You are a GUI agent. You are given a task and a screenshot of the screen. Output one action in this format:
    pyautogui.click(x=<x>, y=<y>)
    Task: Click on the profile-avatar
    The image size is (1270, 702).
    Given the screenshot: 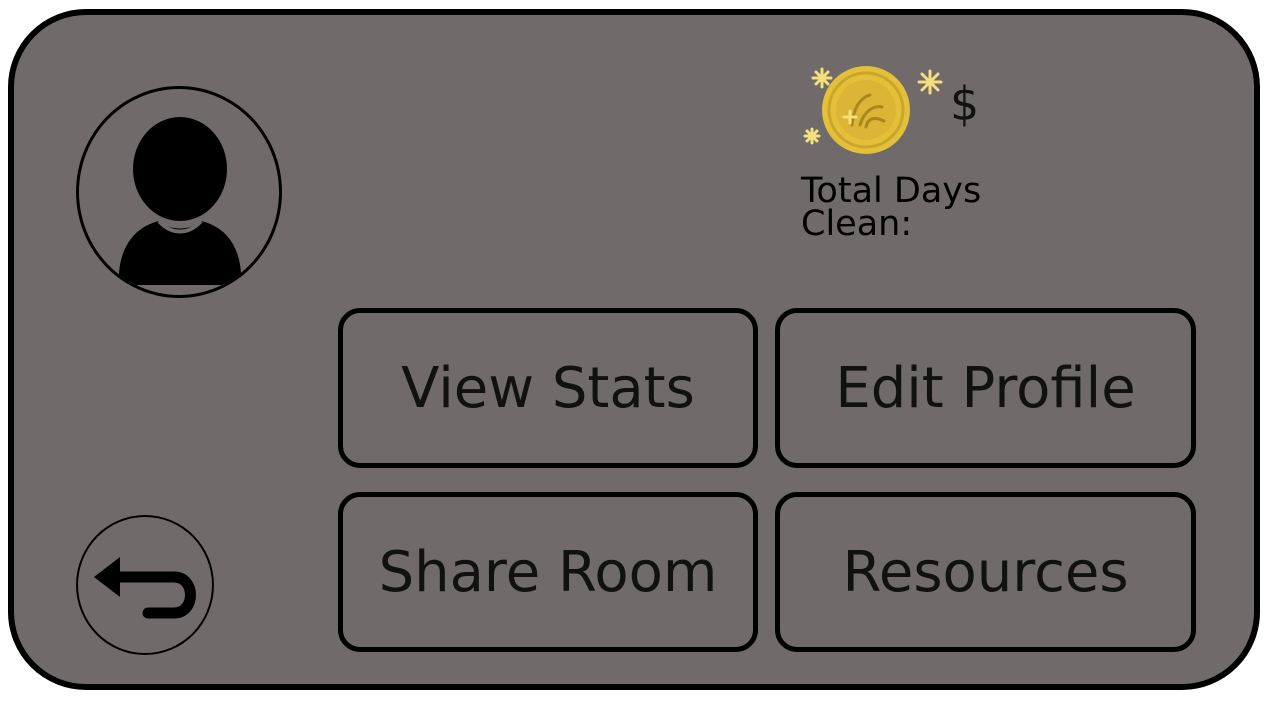 What is the action you would take?
    pyautogui.click(x=179, y=192)
    